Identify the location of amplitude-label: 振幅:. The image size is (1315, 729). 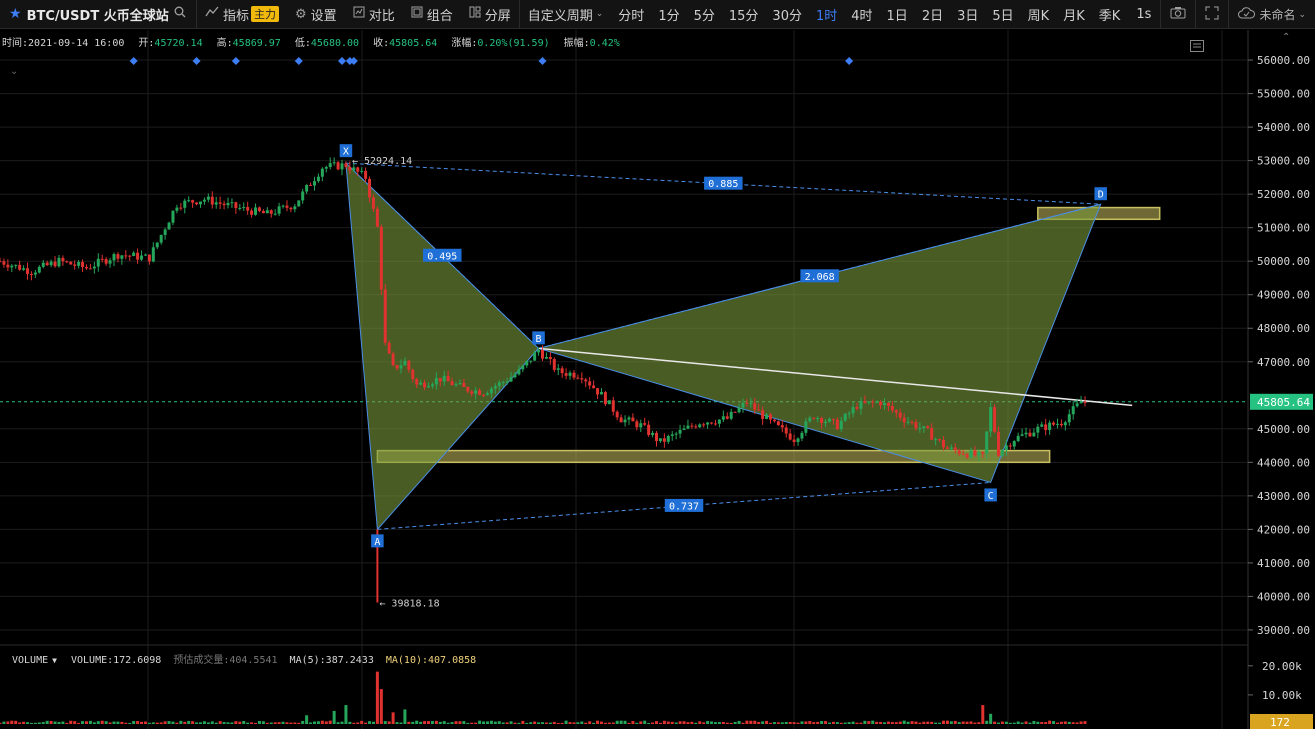
(576, 43).